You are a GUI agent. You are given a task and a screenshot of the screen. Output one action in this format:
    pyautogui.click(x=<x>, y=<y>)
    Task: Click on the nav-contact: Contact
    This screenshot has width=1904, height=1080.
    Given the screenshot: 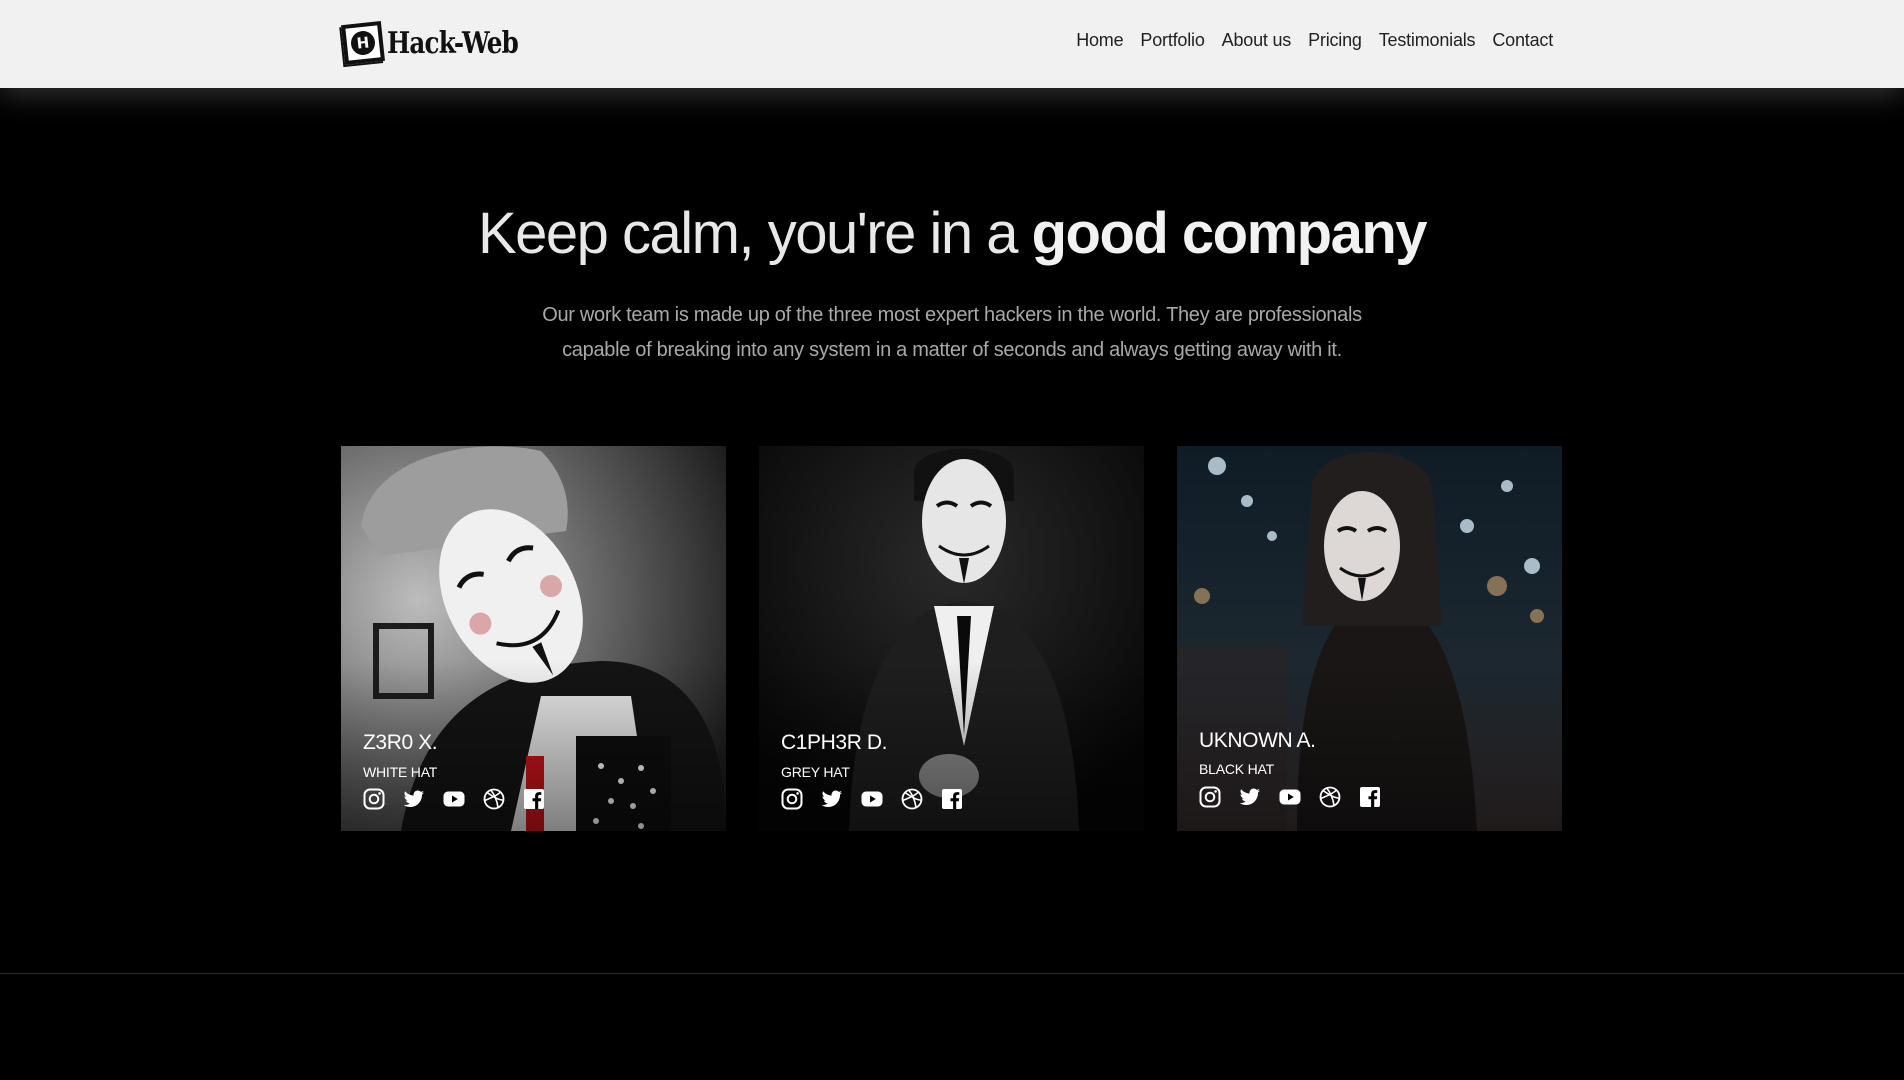 What is the action you would take?
    pyautogui.click(x=1522, y=40)
    